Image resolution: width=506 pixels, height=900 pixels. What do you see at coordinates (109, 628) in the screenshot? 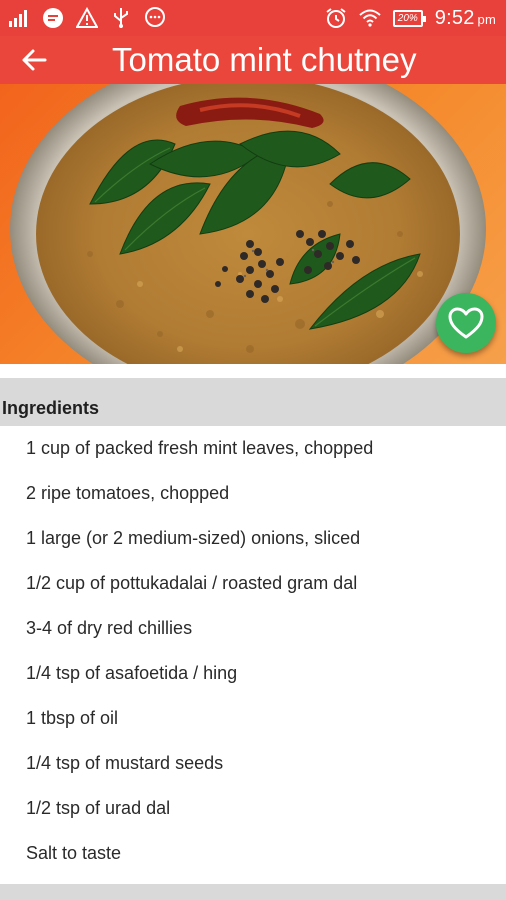
I see `ingredient-item: 3-4 of dry red chillies` at bounding box center [109, 628].